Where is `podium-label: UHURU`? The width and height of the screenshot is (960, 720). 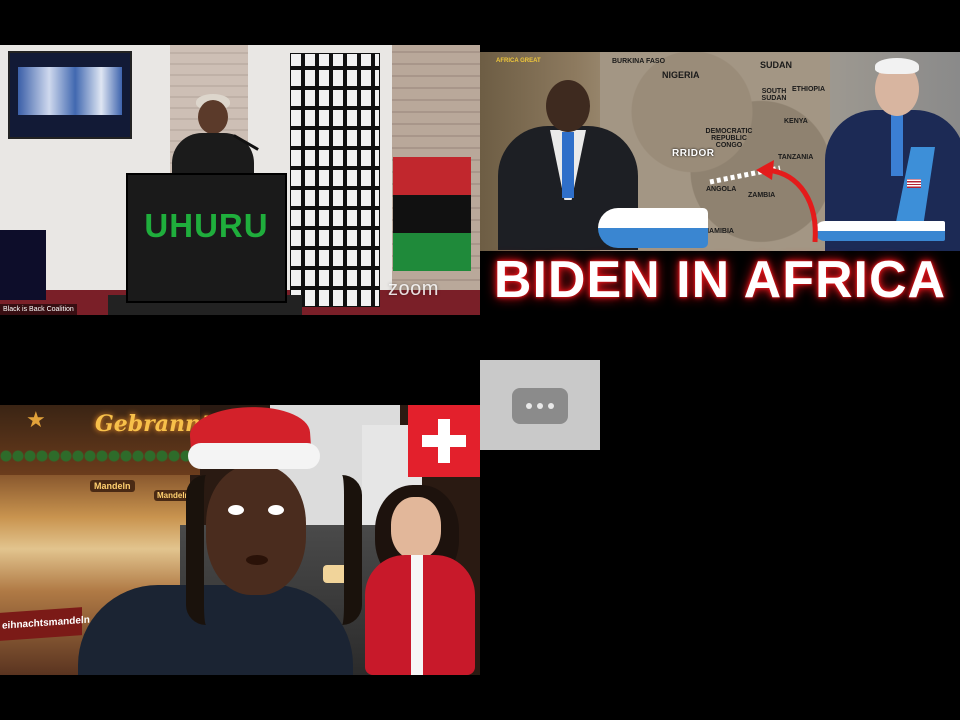 podium-label: UHURU is located at coordinates (206, 225).